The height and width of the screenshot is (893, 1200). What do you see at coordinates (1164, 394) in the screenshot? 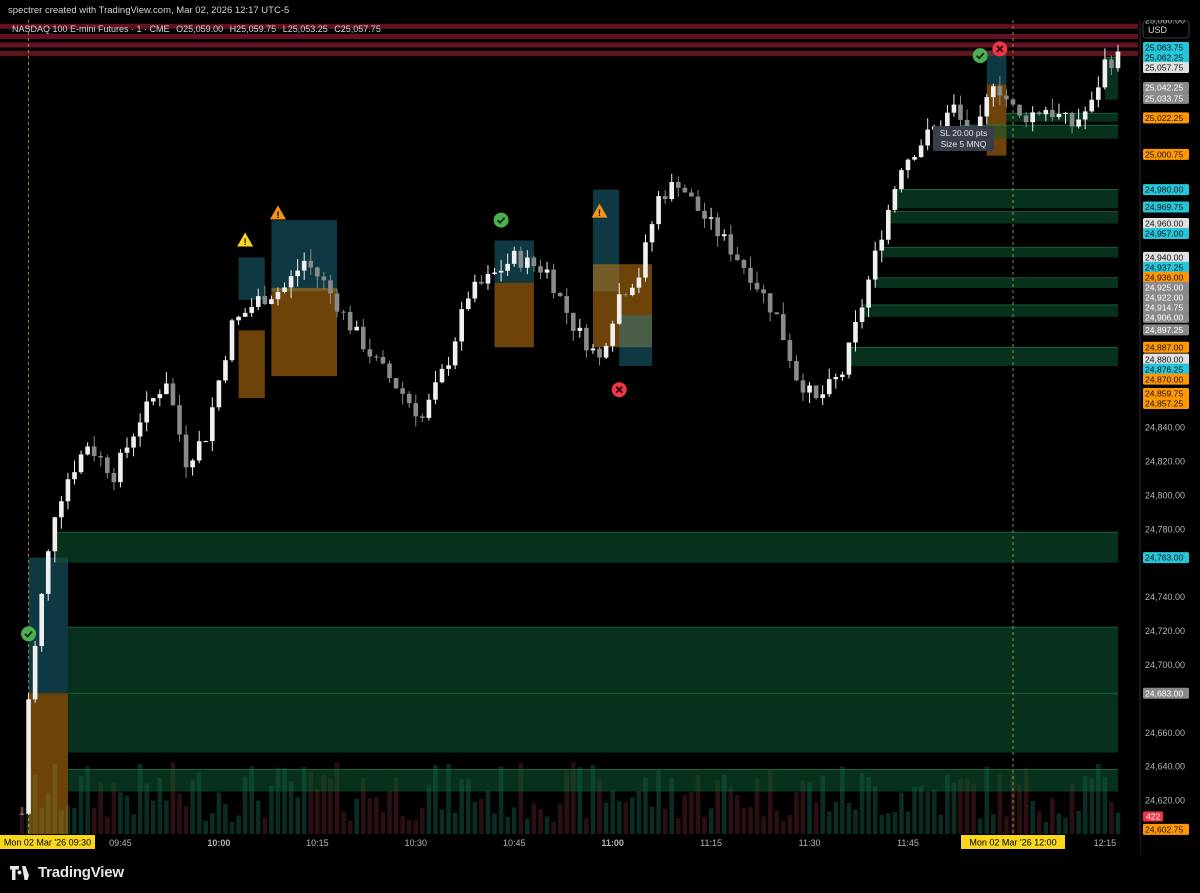
I see `price-badge-label: 24,859.75` at bounding box center [1164, 394].